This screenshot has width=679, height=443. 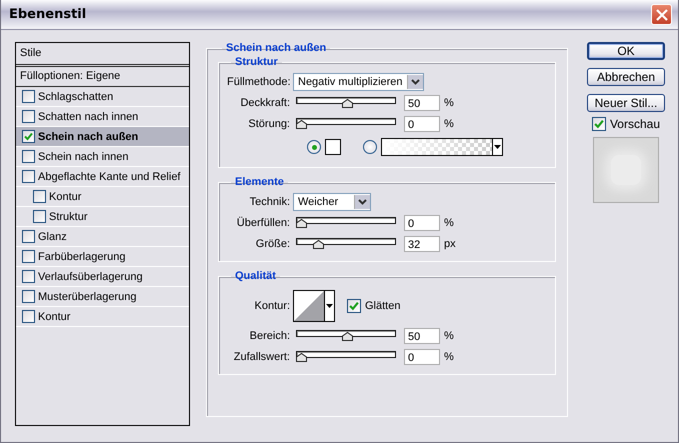 I want to click on field-label: Kontur:, so click(x=272, y=306).